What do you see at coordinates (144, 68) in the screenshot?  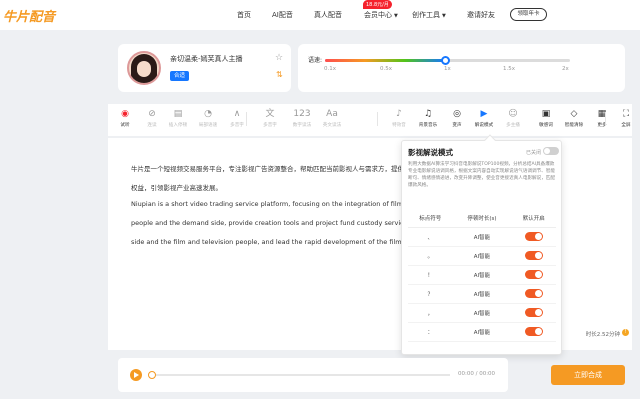 I see `anchor-avatar` at bounding box center [144, 68].